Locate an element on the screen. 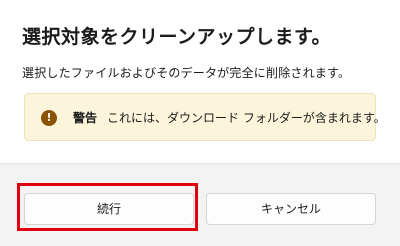 This screenshot has height=246, width=400. warning-title: 警告 is located at coordinates (85, 118).